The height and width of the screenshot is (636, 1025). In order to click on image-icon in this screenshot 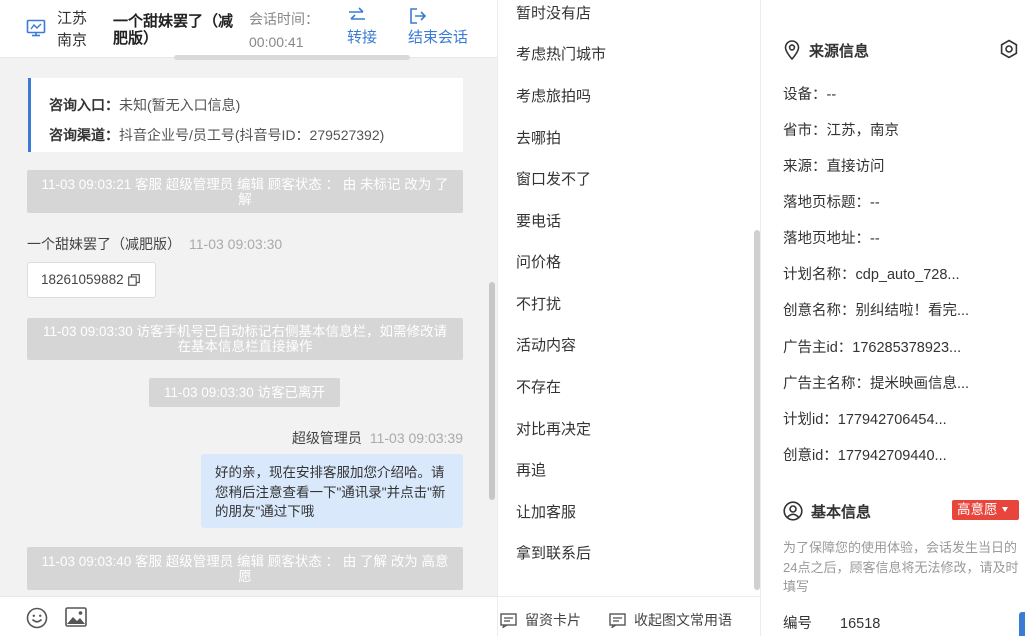, I will do `click(76, 617)`.